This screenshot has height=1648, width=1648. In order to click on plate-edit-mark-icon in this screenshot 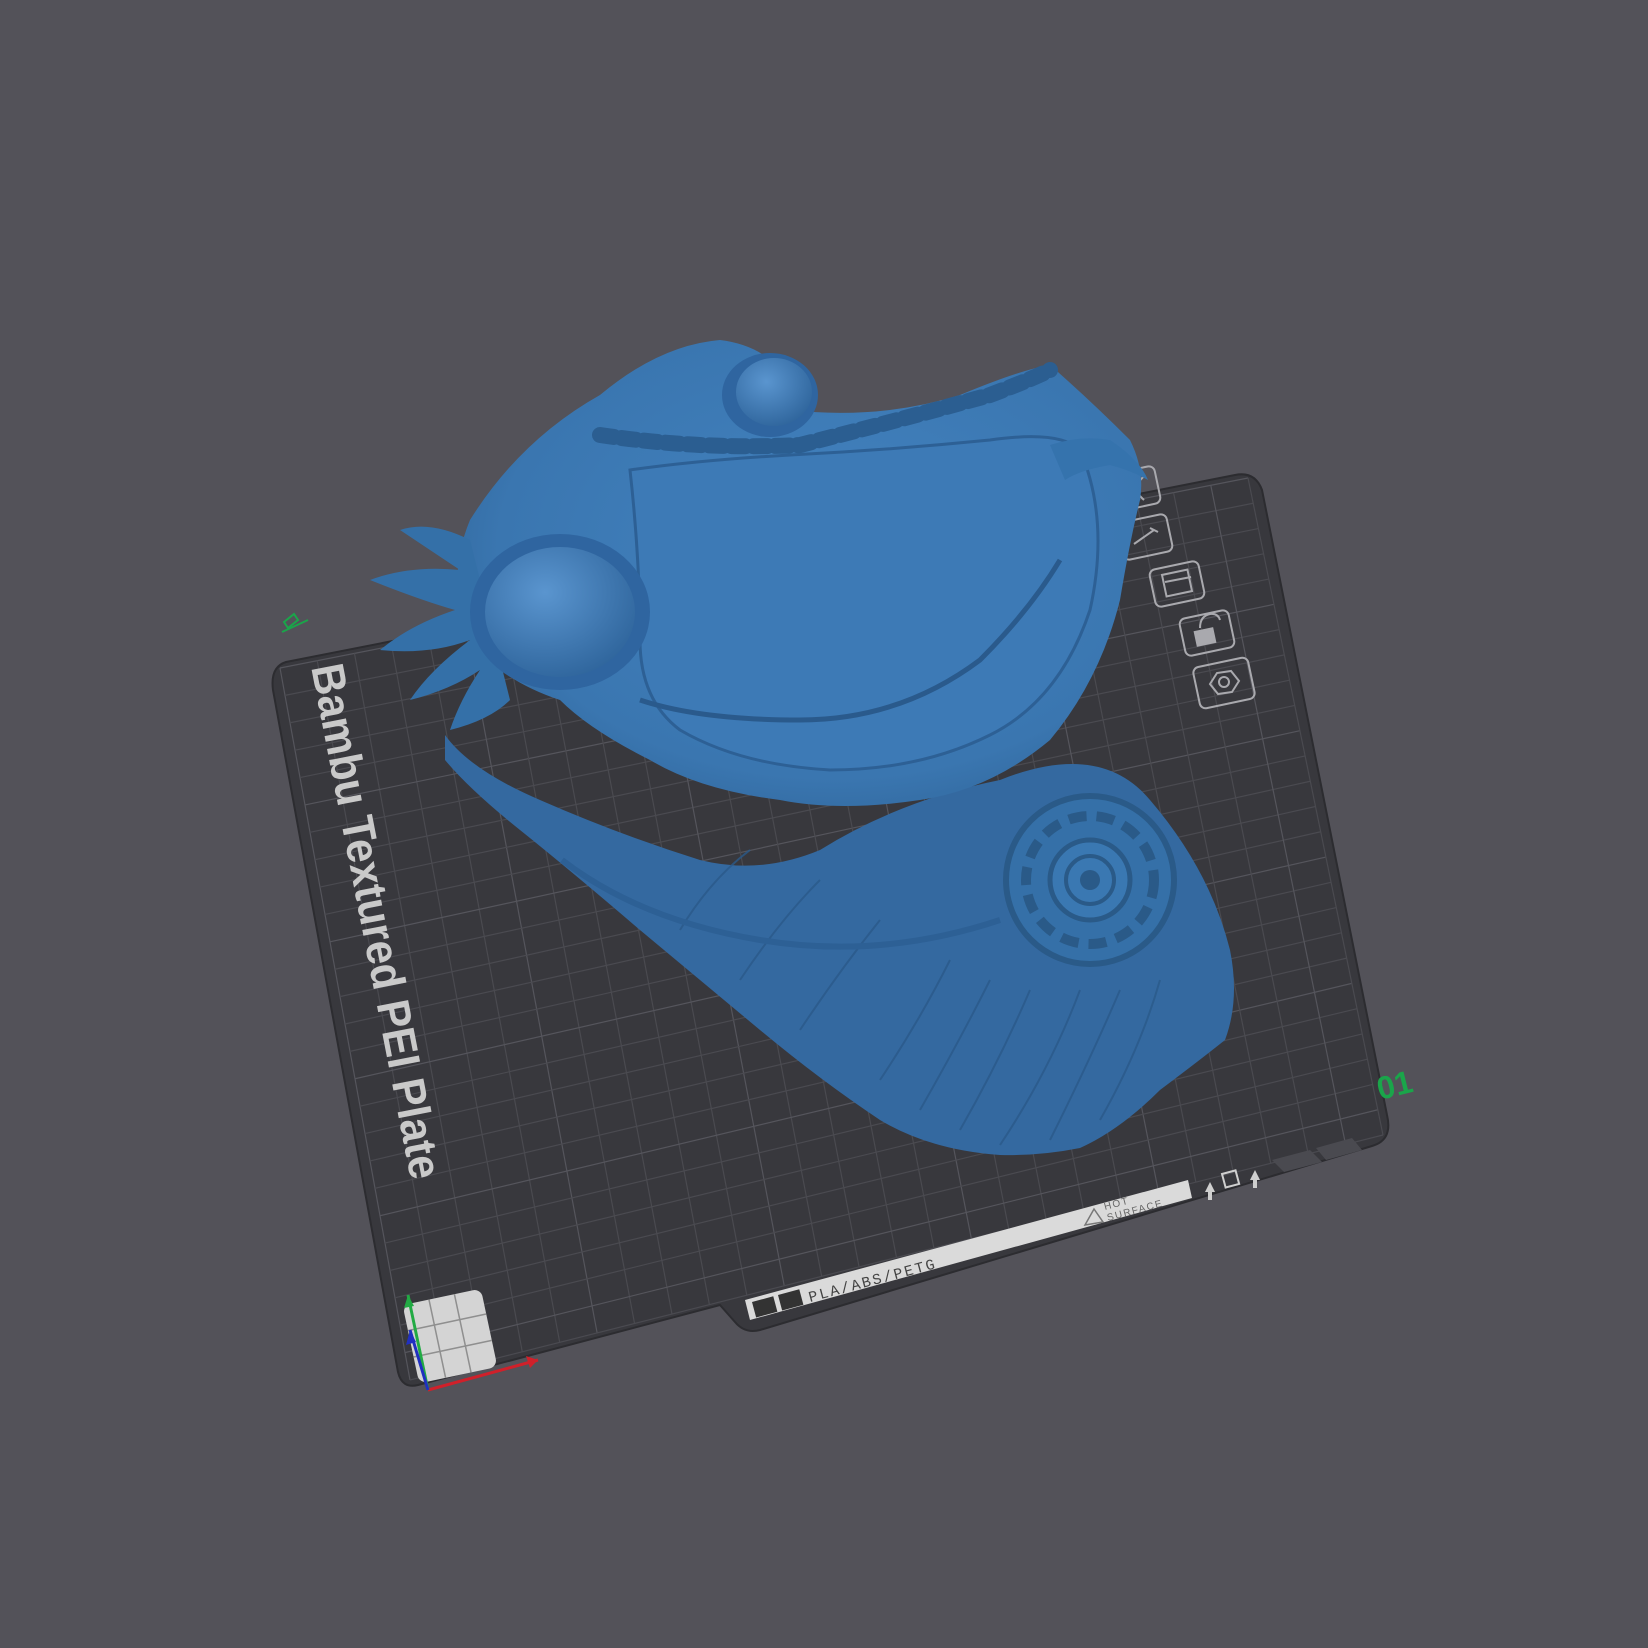, I will do `click(295, 622)`.